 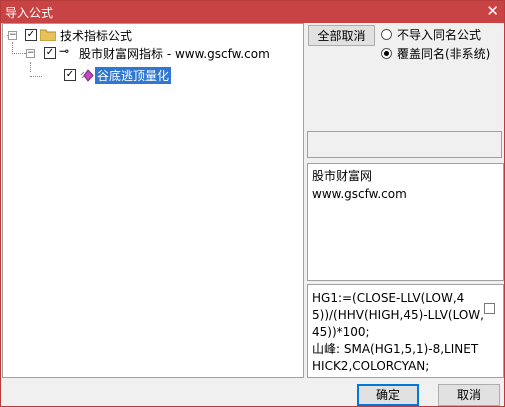 I want to click on radio-overwrite, so click(x=386, y=53).